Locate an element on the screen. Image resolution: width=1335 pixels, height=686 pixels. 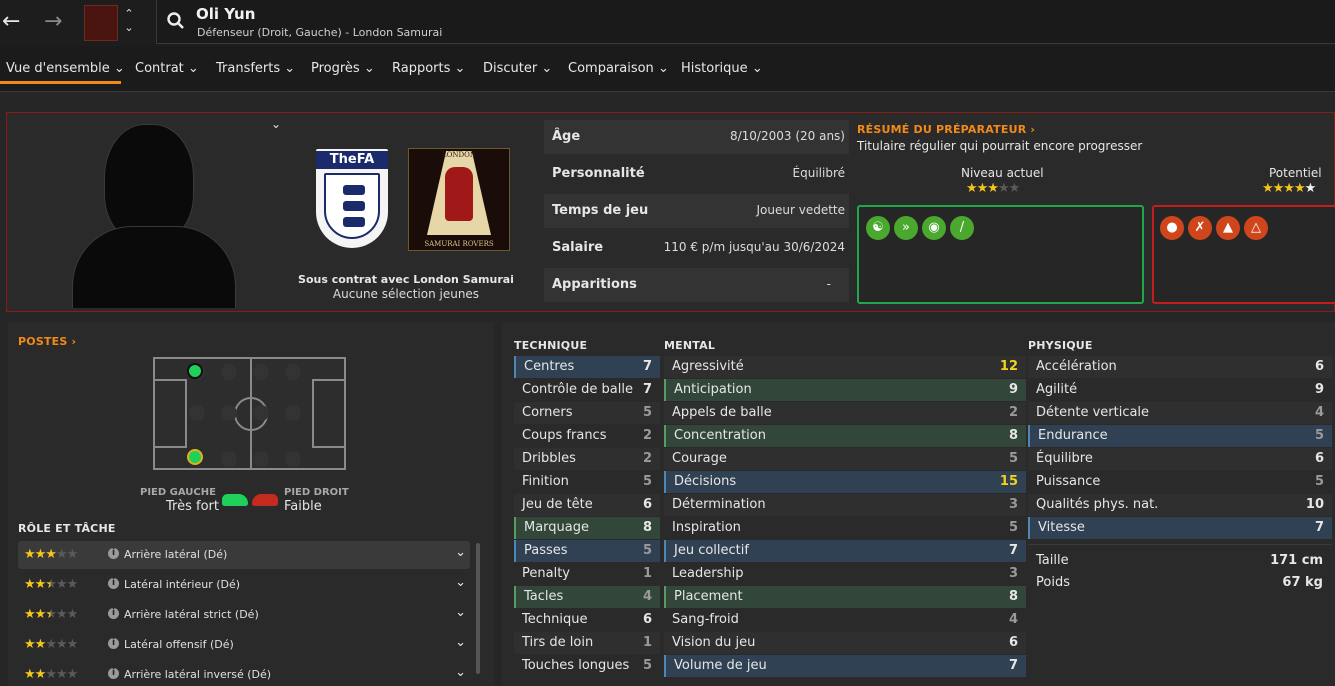
tab-transfers: Transferts ⌄ is located at coordinates (255, 68).